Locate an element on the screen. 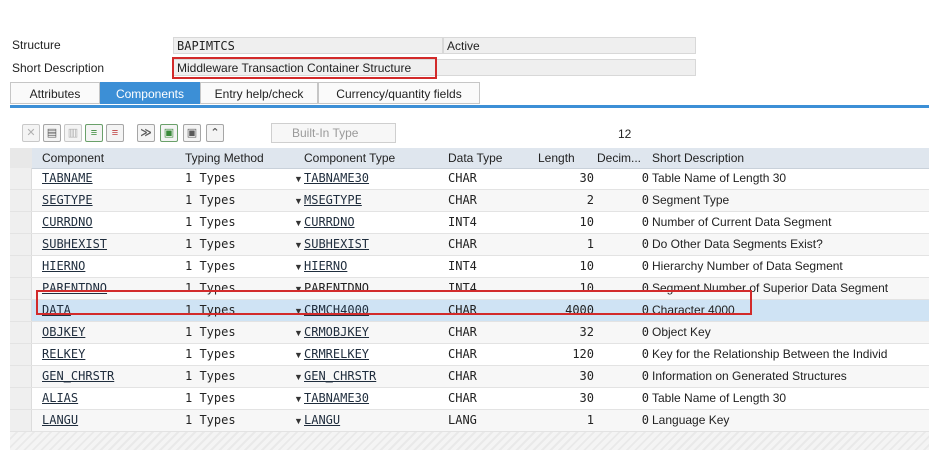 The width and height of the screenshot is (929, 450). move-up-icon: ⌃ is located at coordinates (215, 133).